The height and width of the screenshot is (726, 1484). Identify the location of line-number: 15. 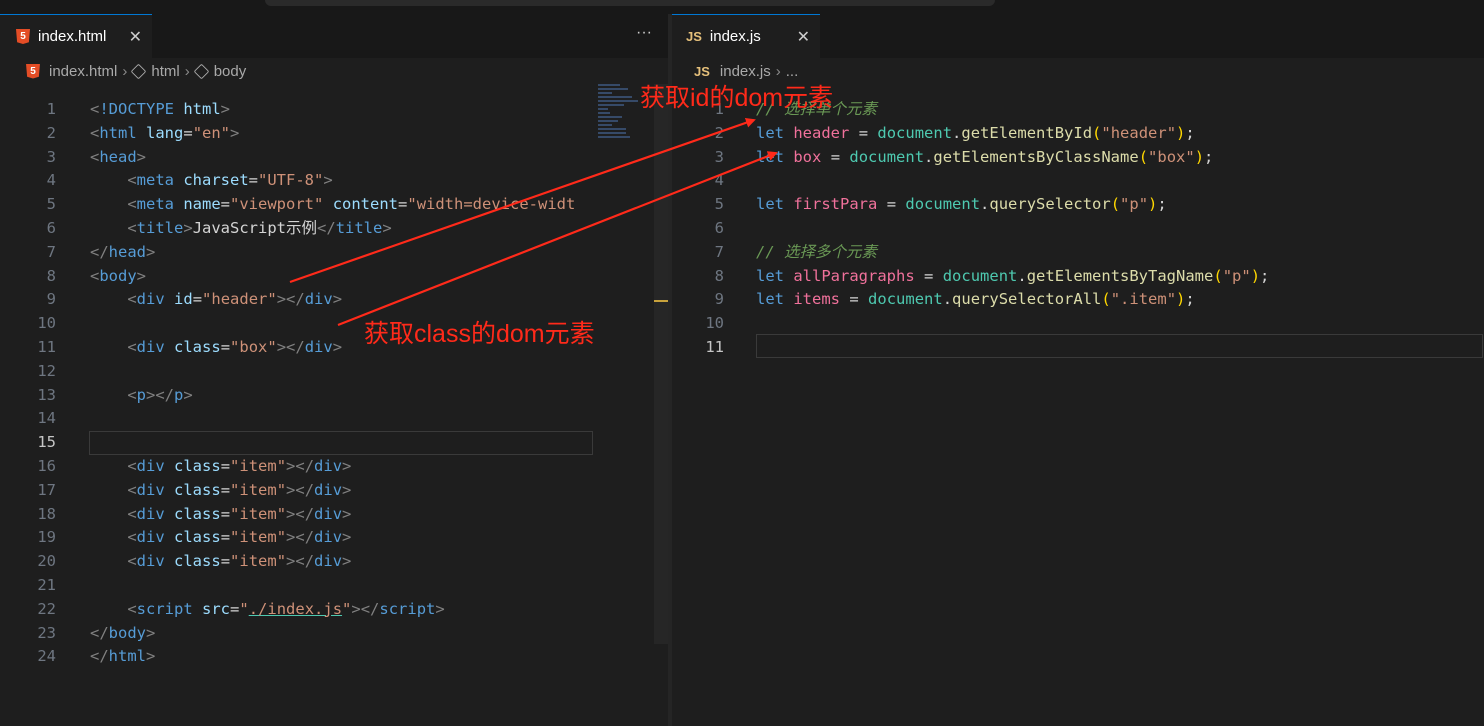
(46, 442).